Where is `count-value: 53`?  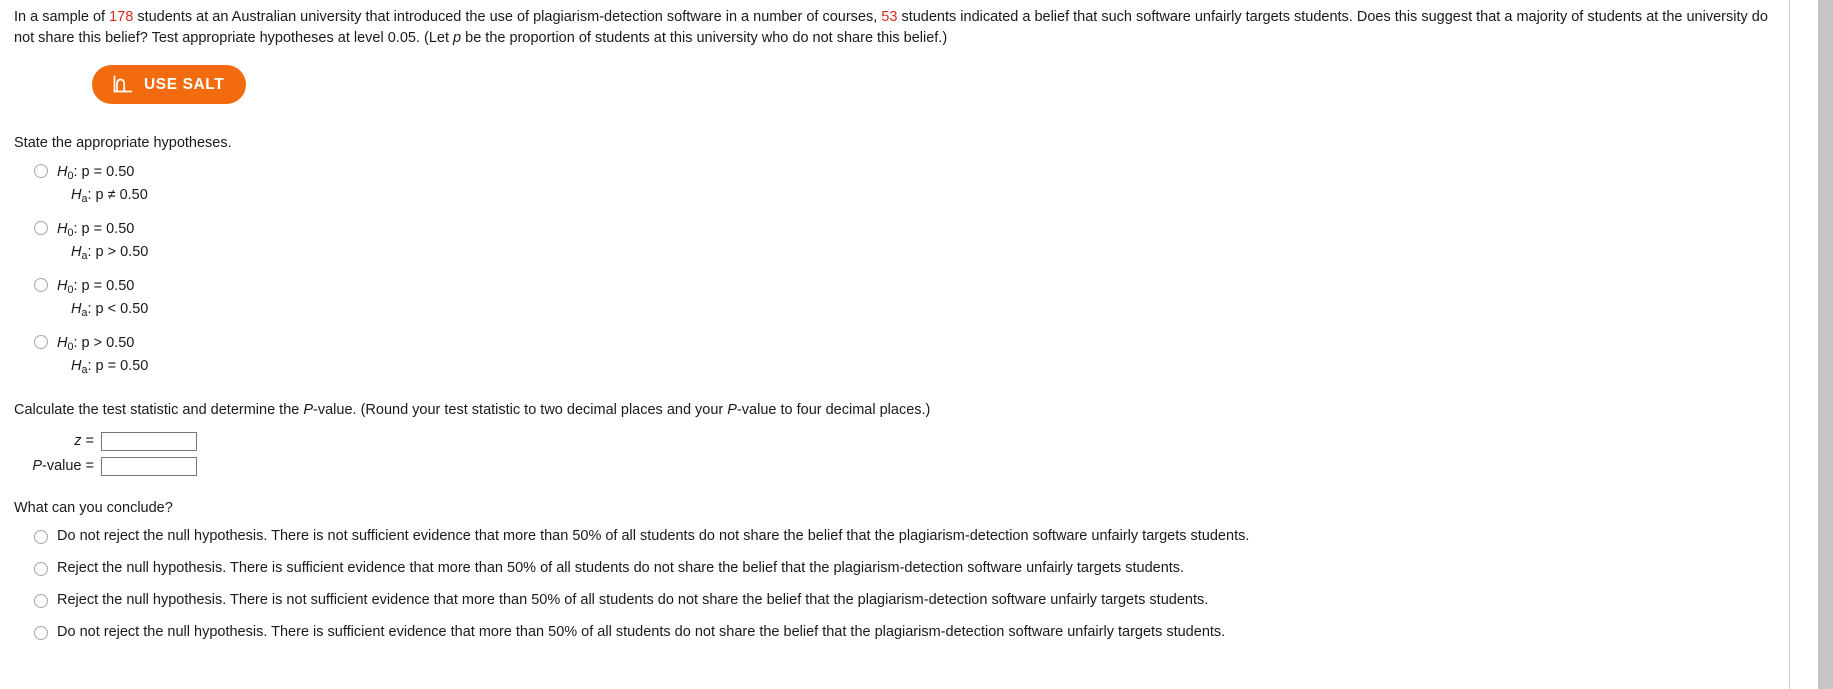
count-value: 53 is located at coordinates (889, 17).